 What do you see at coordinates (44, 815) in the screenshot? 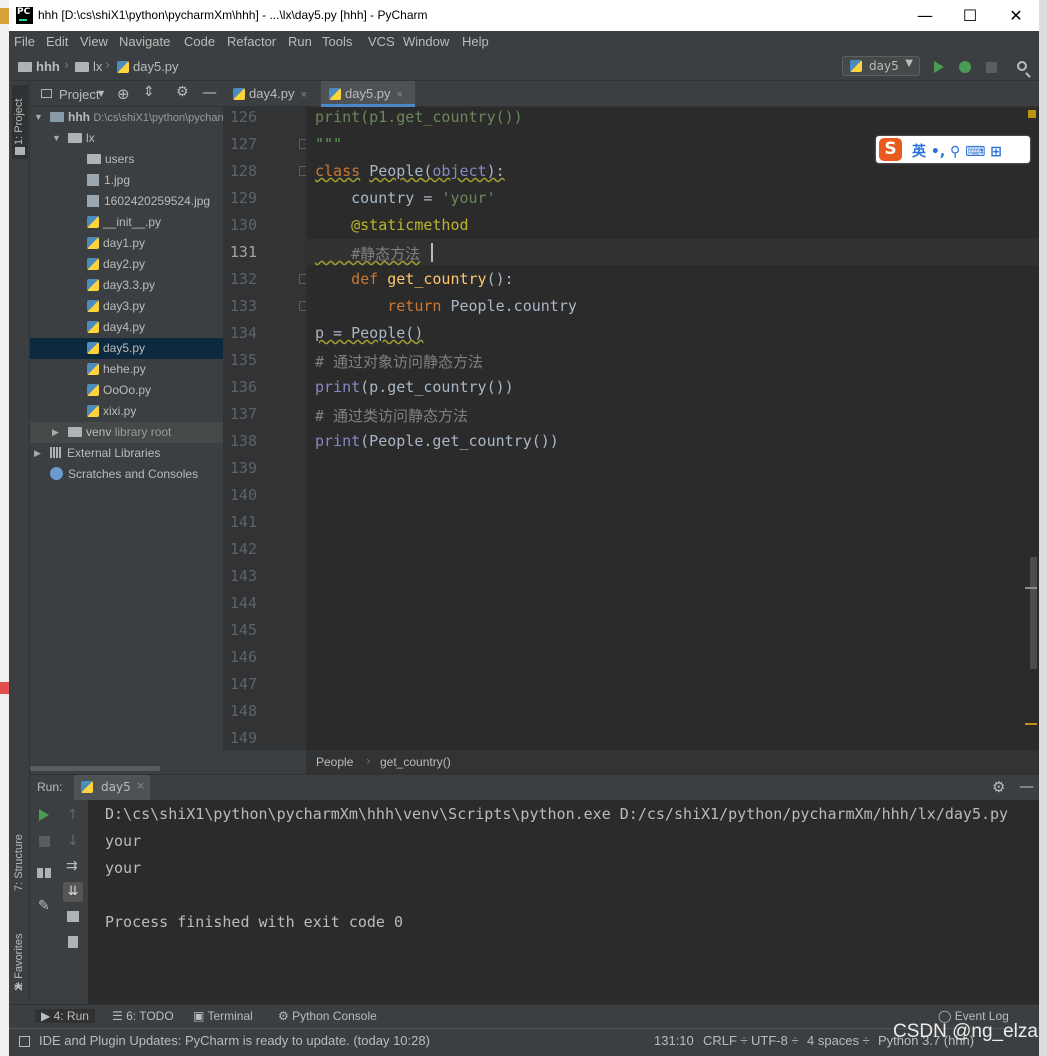
I see `rerun-icon` at bounding box center [44, 815].